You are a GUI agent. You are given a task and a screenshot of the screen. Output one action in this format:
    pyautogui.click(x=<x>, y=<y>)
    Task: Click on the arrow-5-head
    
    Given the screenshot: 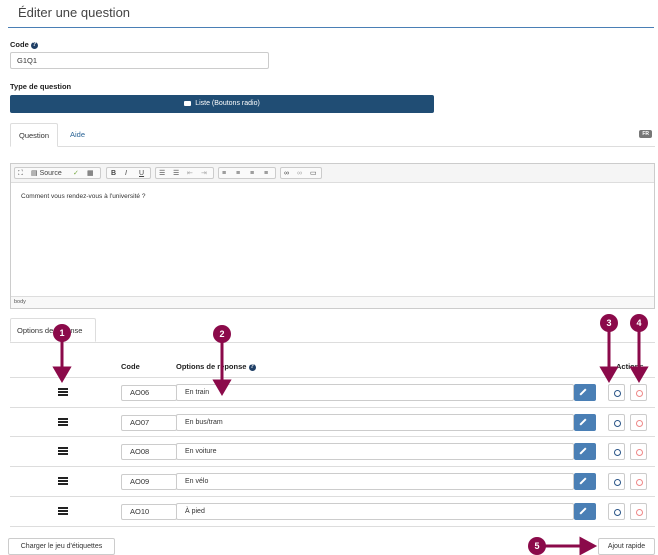 What is the action you would take?
    pyautogui.click(x=588, y=545)
    